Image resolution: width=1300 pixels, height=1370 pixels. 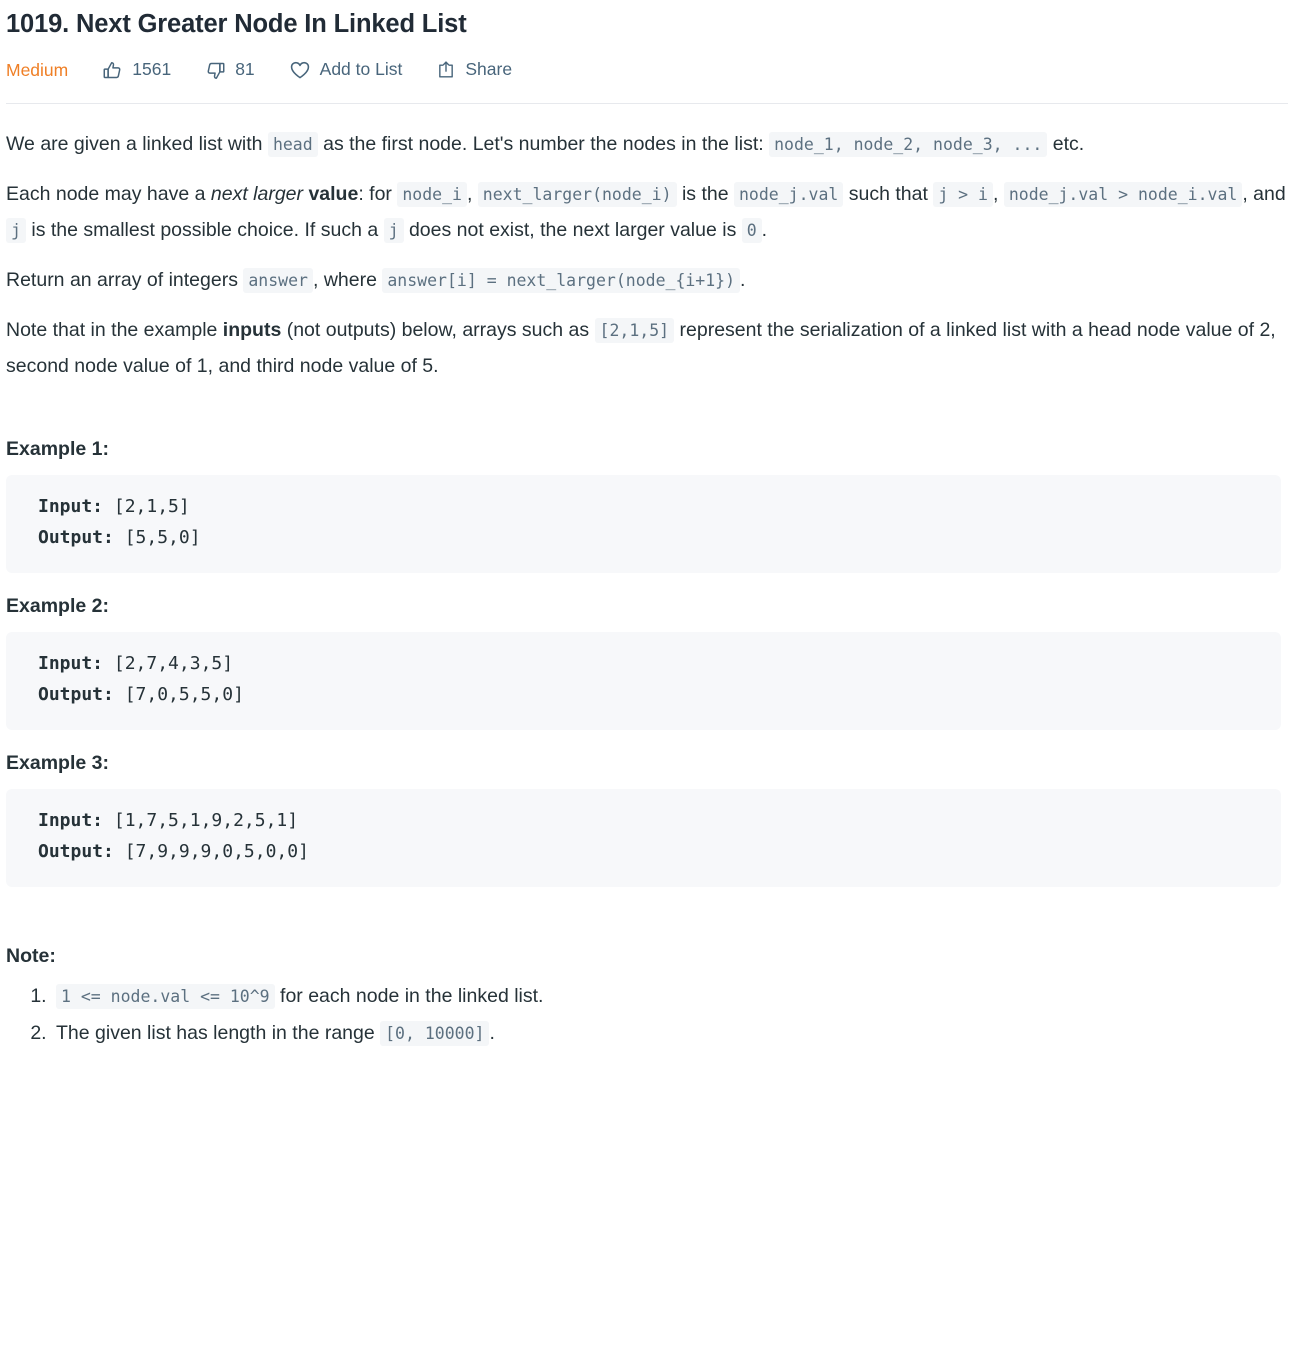 I want to click on dislike-count: 81, so click(x=245, y=69).